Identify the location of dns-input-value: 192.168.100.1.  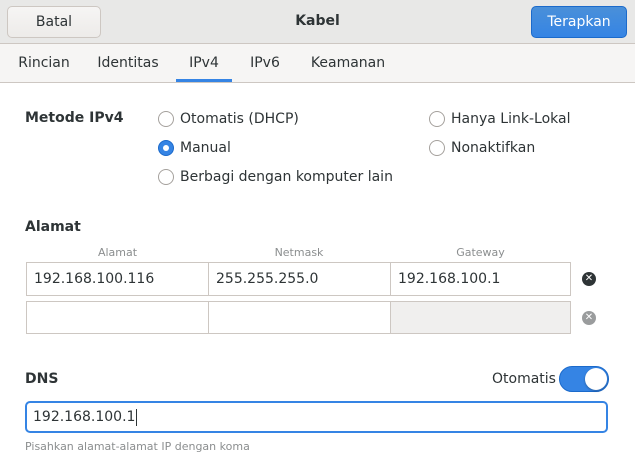
(84, 417).